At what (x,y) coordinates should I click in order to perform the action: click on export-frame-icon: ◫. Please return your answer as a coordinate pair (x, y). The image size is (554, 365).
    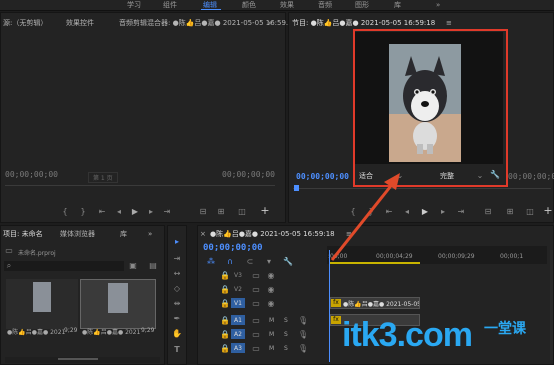
    Looking at the image, I should click on (242, 212).